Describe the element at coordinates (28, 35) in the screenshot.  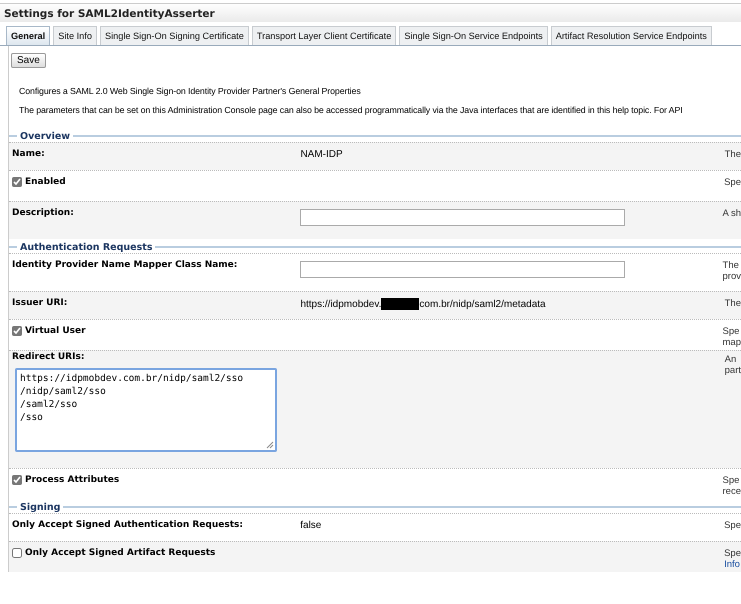
I see `tab: General` at that location.